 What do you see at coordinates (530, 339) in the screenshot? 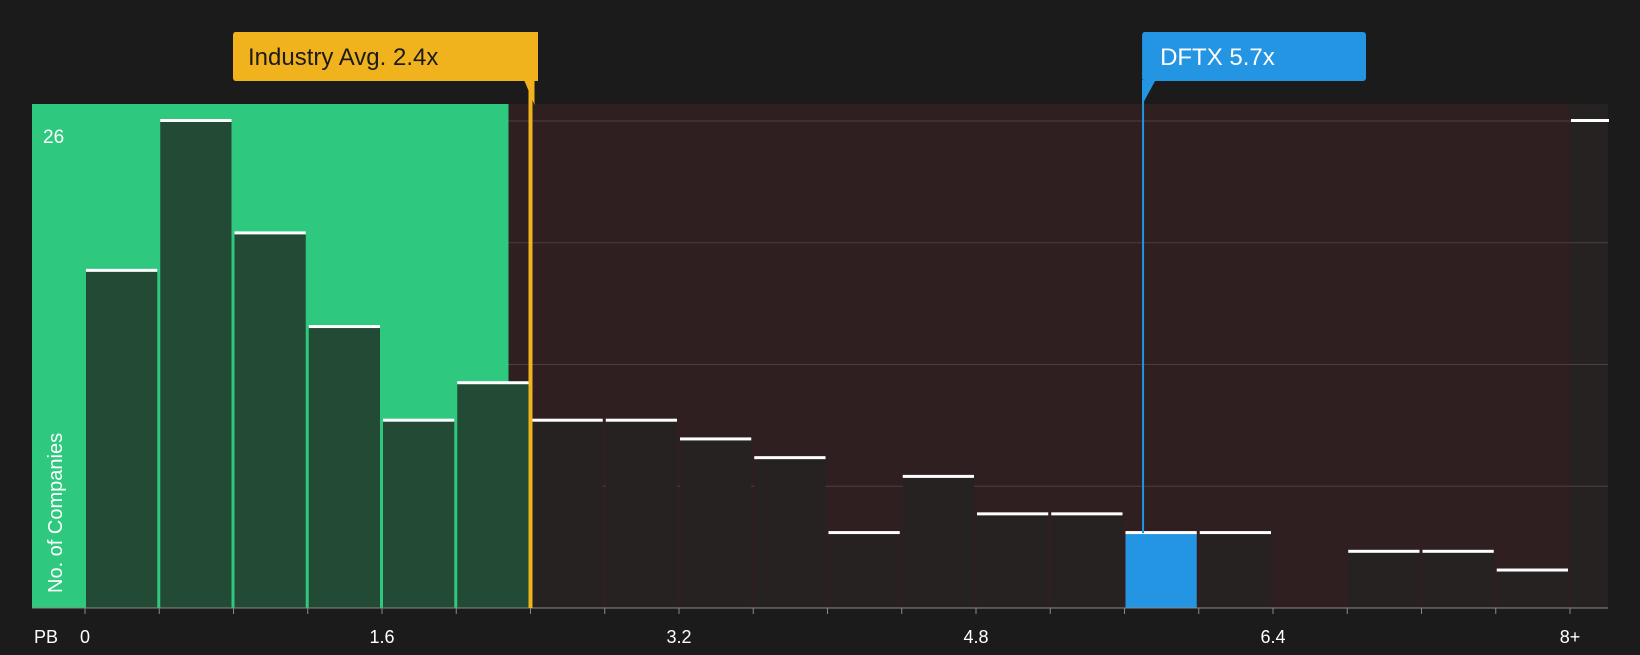
I see `industry-avg-line` at bounding box center [530, 339].